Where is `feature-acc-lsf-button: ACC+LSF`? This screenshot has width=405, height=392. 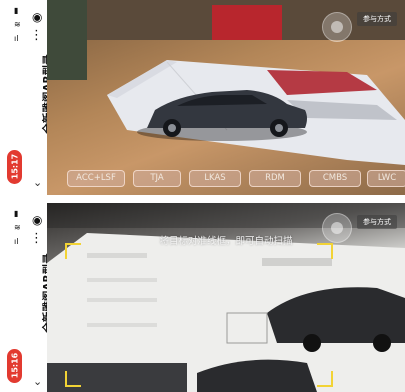 feature-acc-lsf-button: ACC+LSF is located at coordinates (96, 178).